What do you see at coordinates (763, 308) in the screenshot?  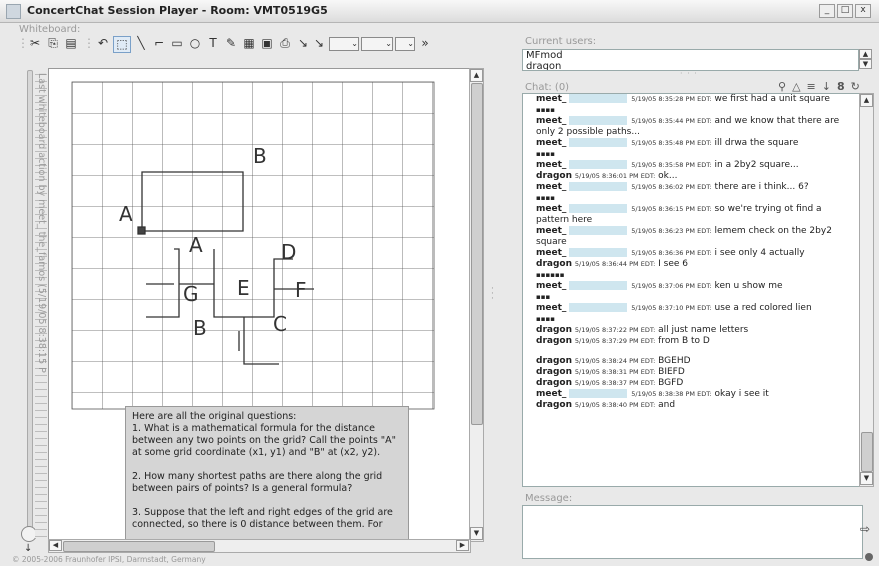 I see `message-text: use a red colored lien` at bounding box center [763, 308].